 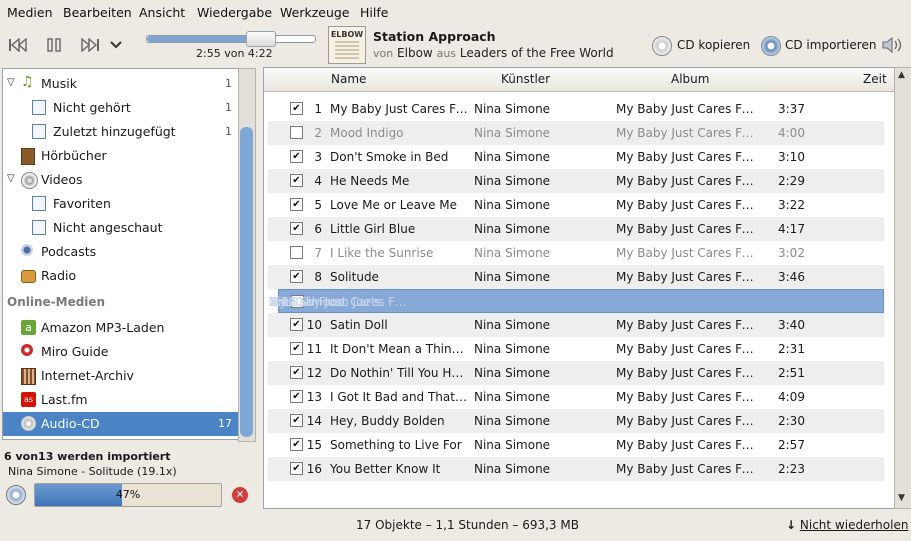 I want to click on track-time: 2:51, so click(x=791, y=373).